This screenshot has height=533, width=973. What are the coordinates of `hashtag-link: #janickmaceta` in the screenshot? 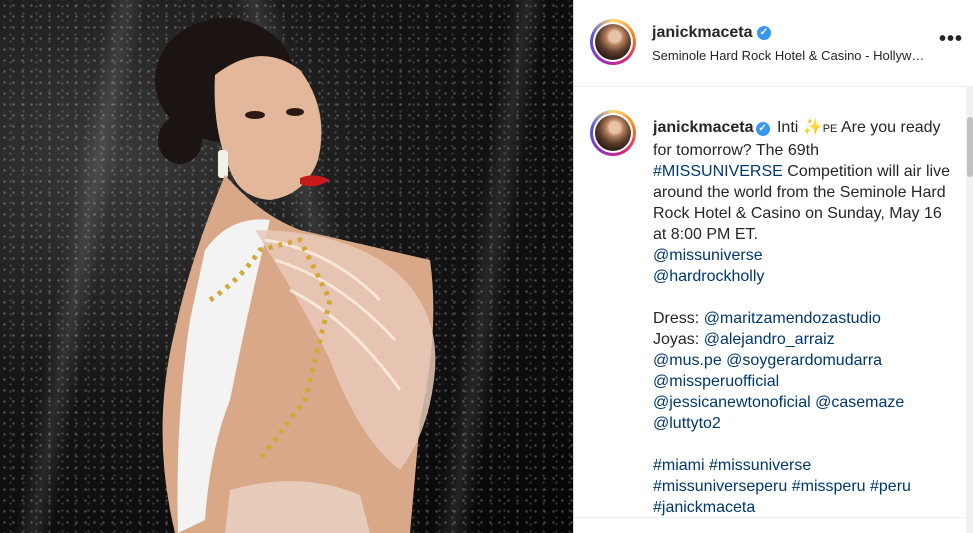 It's located at (704, 507).